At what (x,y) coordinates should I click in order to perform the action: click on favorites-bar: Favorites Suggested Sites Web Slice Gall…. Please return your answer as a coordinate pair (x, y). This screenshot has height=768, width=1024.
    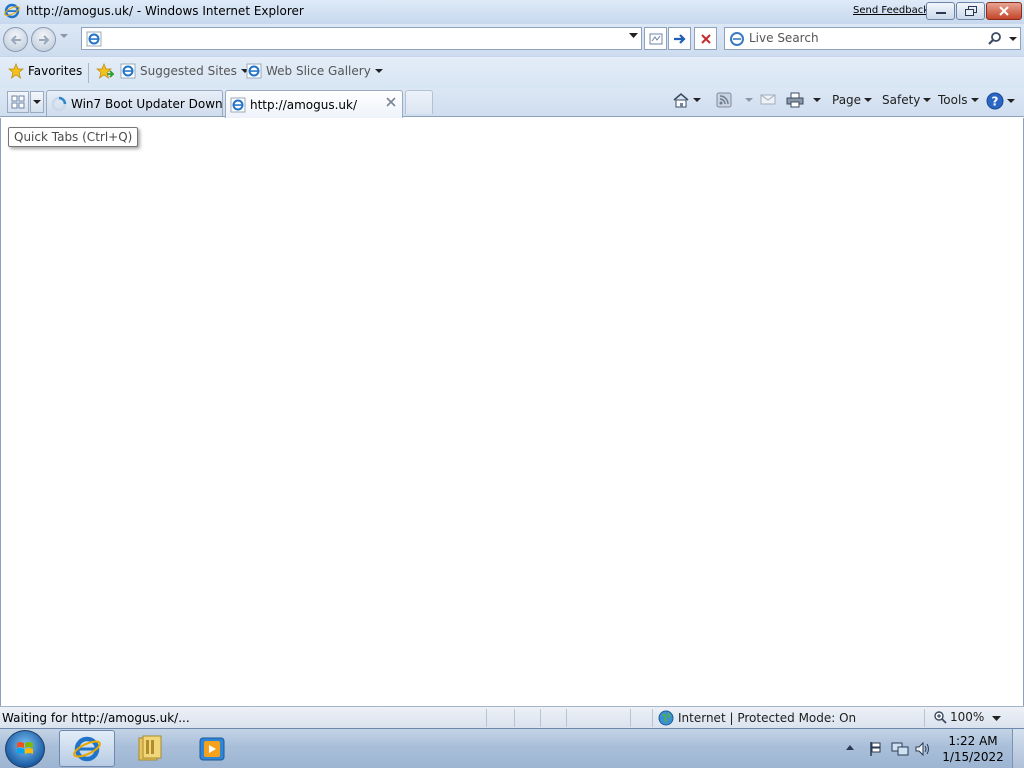
    Looking at the image, I should click on (512, 72).